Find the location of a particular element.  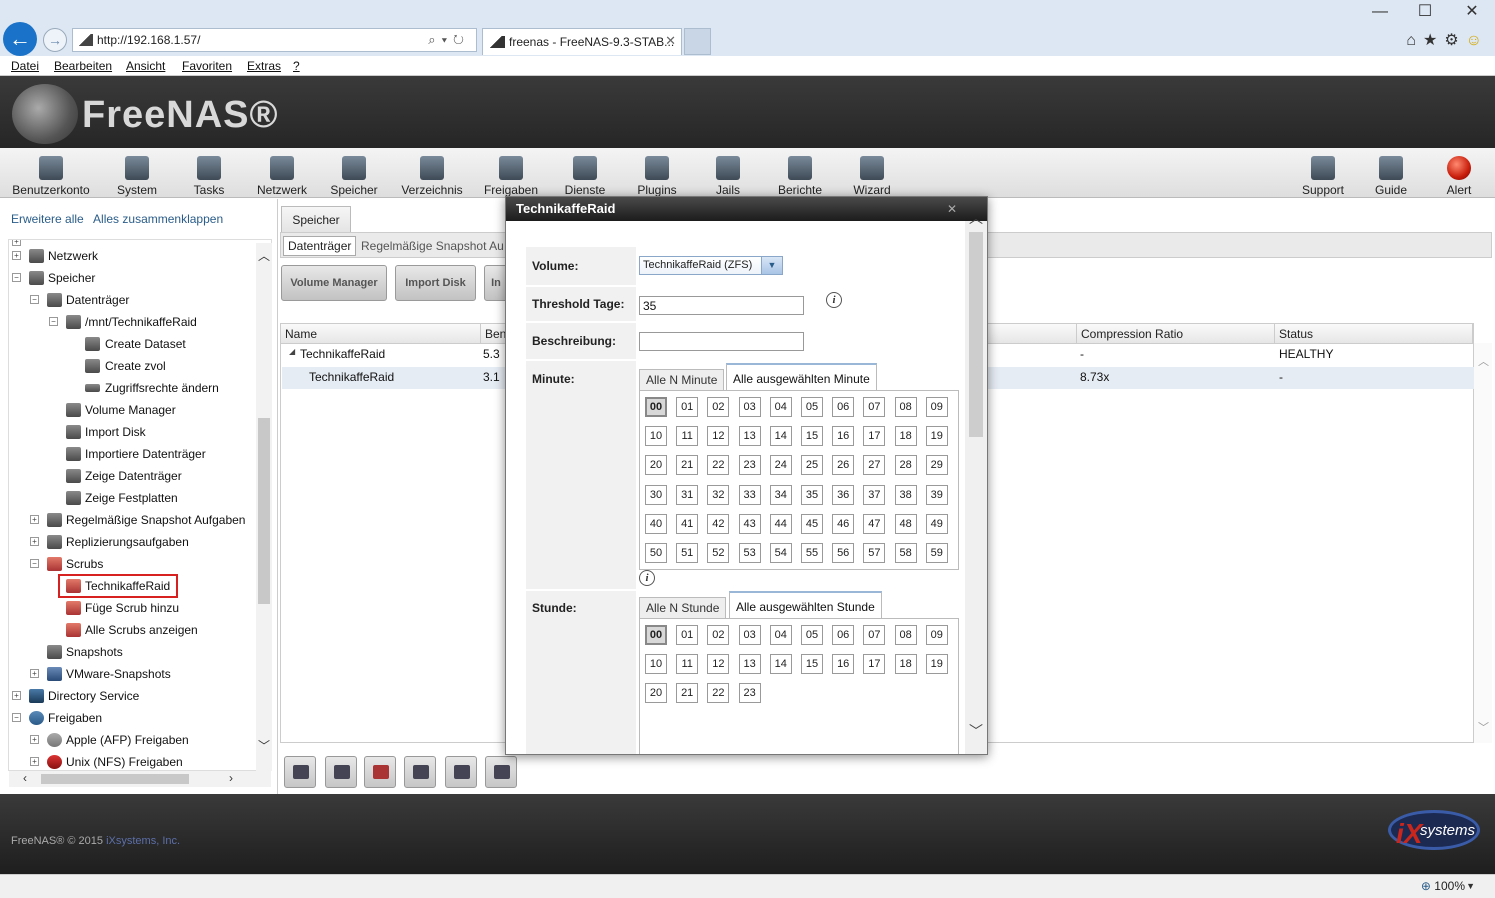

col-ben: Ben is located at coordinates (494, 334).